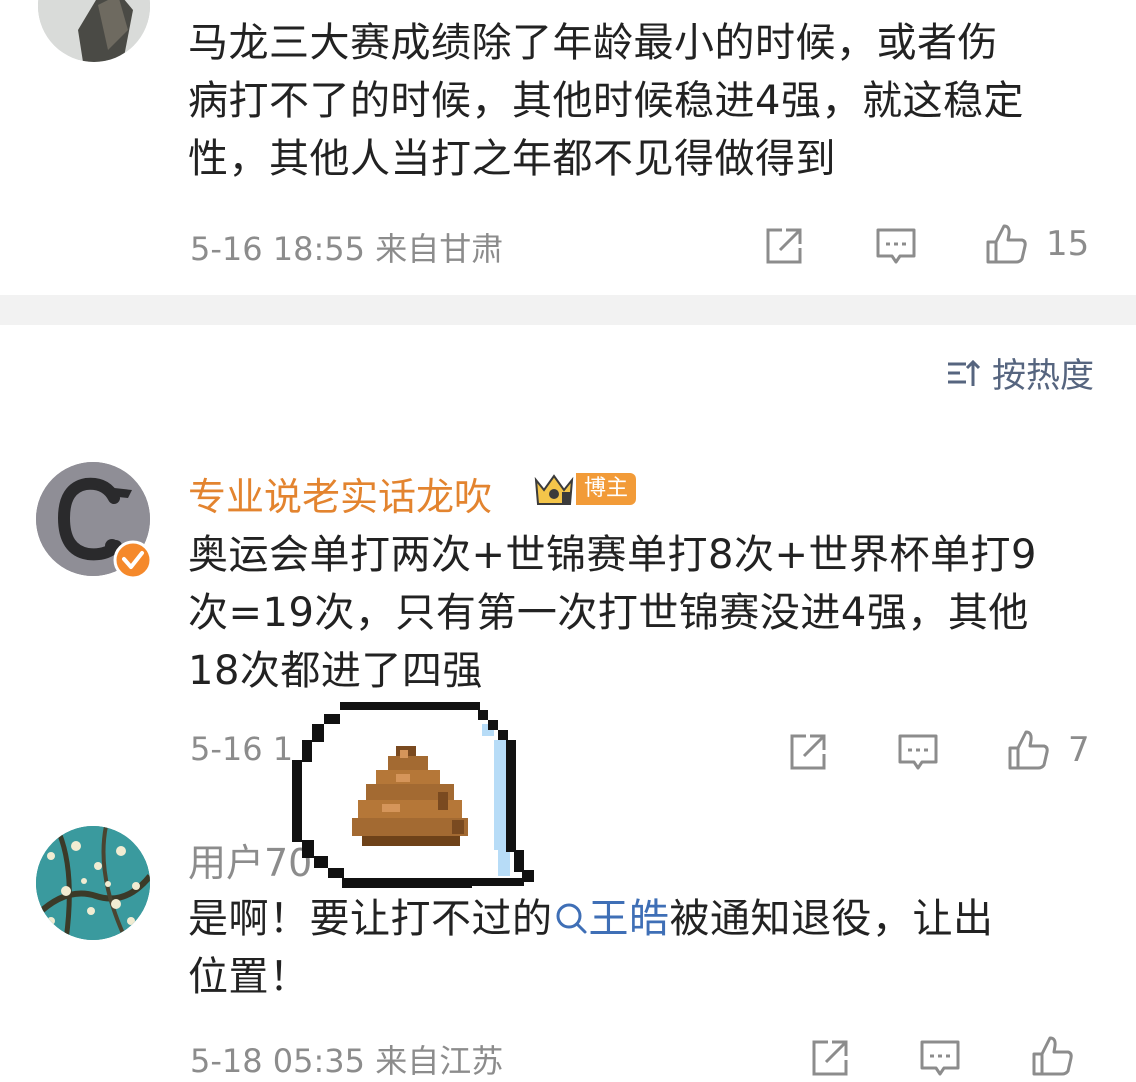  Describe the element at coordinates (568, 310) in the screenshot. I see `section-divider` at that location.